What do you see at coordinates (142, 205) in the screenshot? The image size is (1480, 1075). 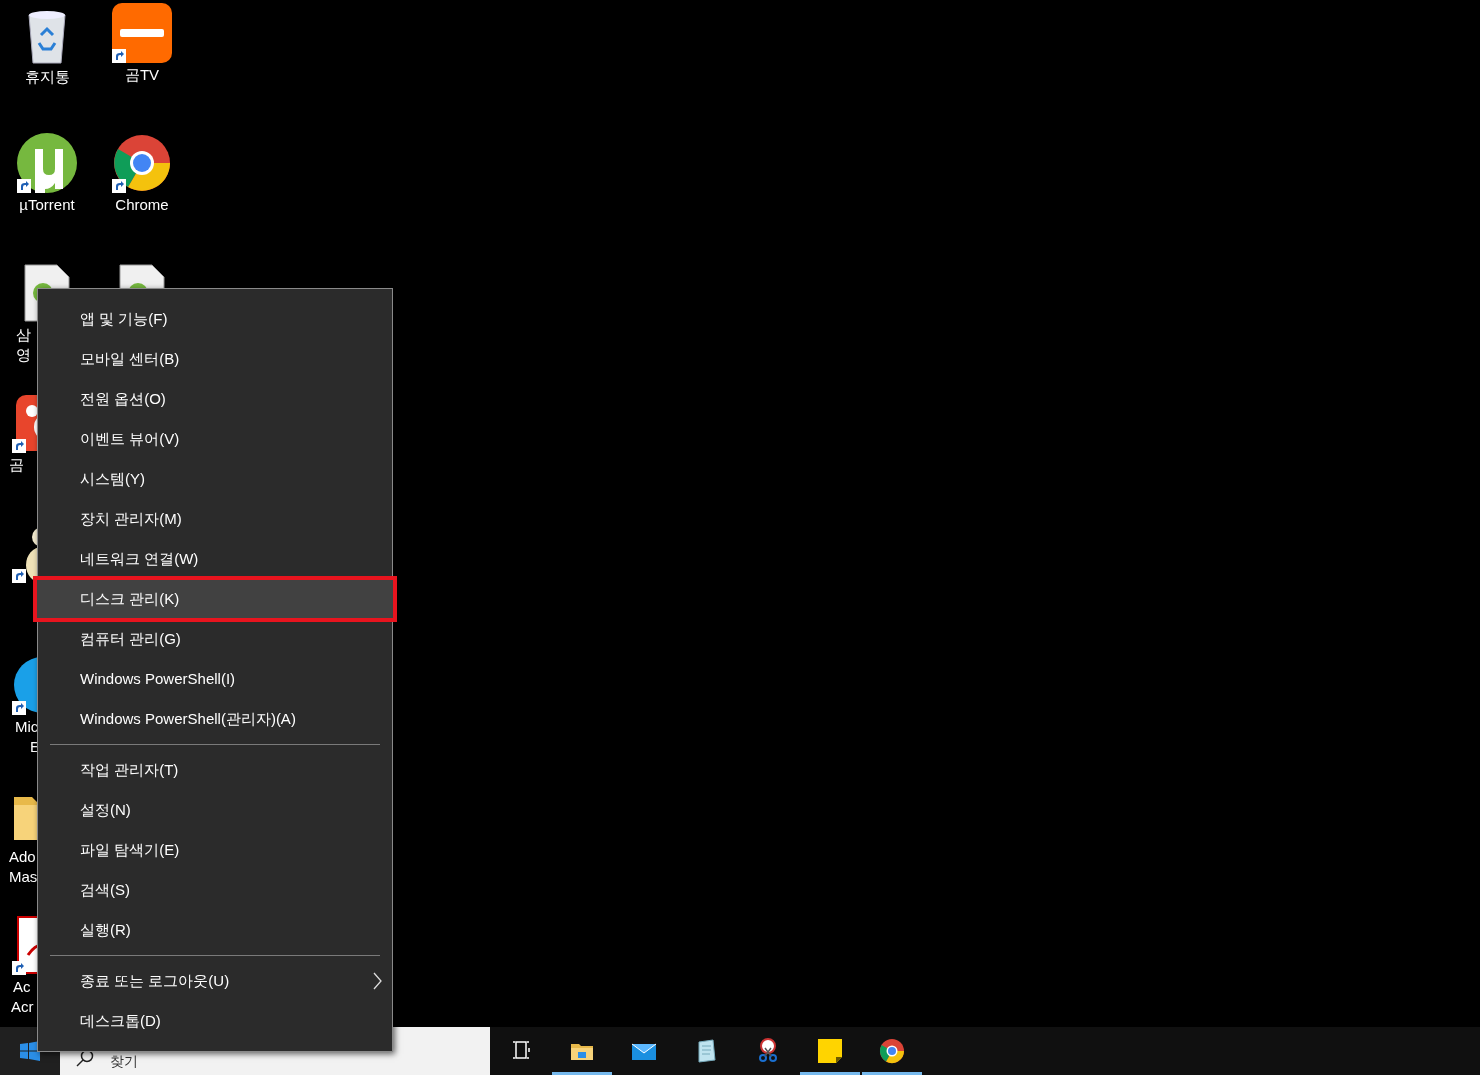 I see `icon-label: Chrome` at bounding box center [142, 205].